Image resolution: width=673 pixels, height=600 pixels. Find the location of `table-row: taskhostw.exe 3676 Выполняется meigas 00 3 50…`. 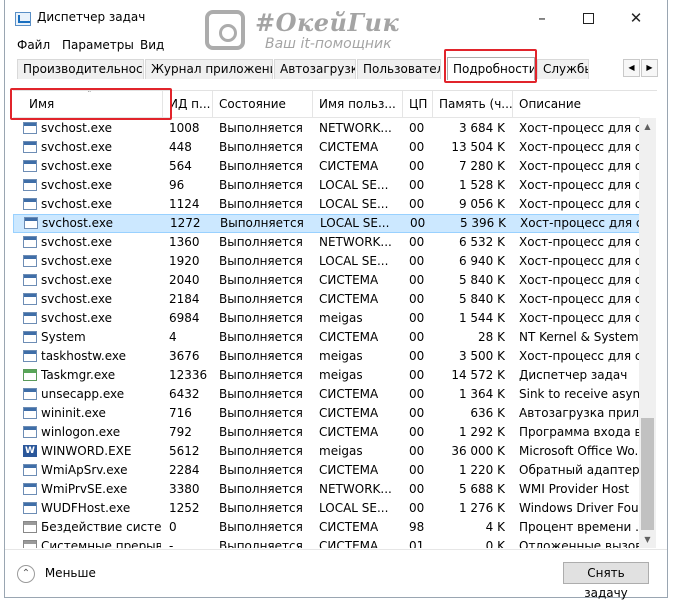

table-row: taskhostw.exe 3676 Выполняется meigas 00 3 50… is located at coordinates (326, 356).